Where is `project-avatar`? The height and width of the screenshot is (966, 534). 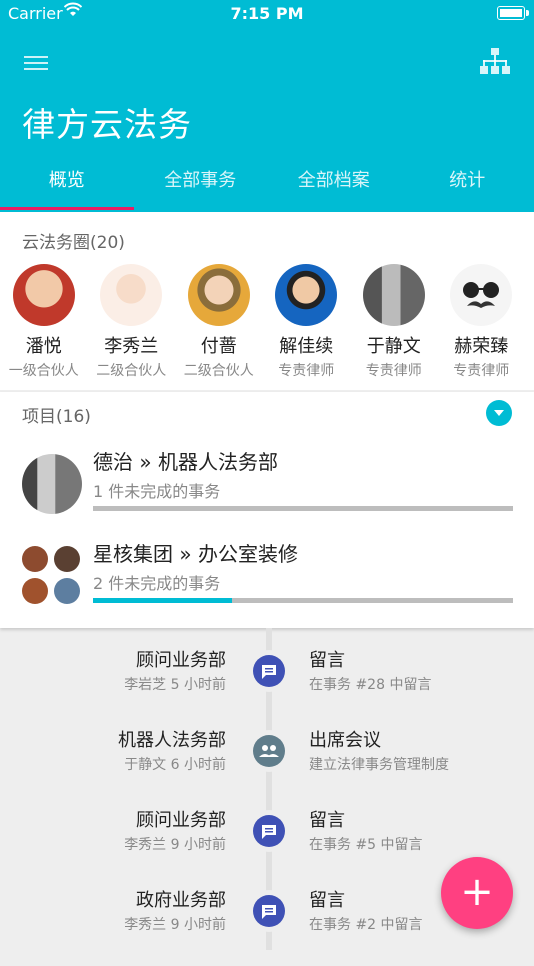 project-avatar is located at coordinates (52, 484).